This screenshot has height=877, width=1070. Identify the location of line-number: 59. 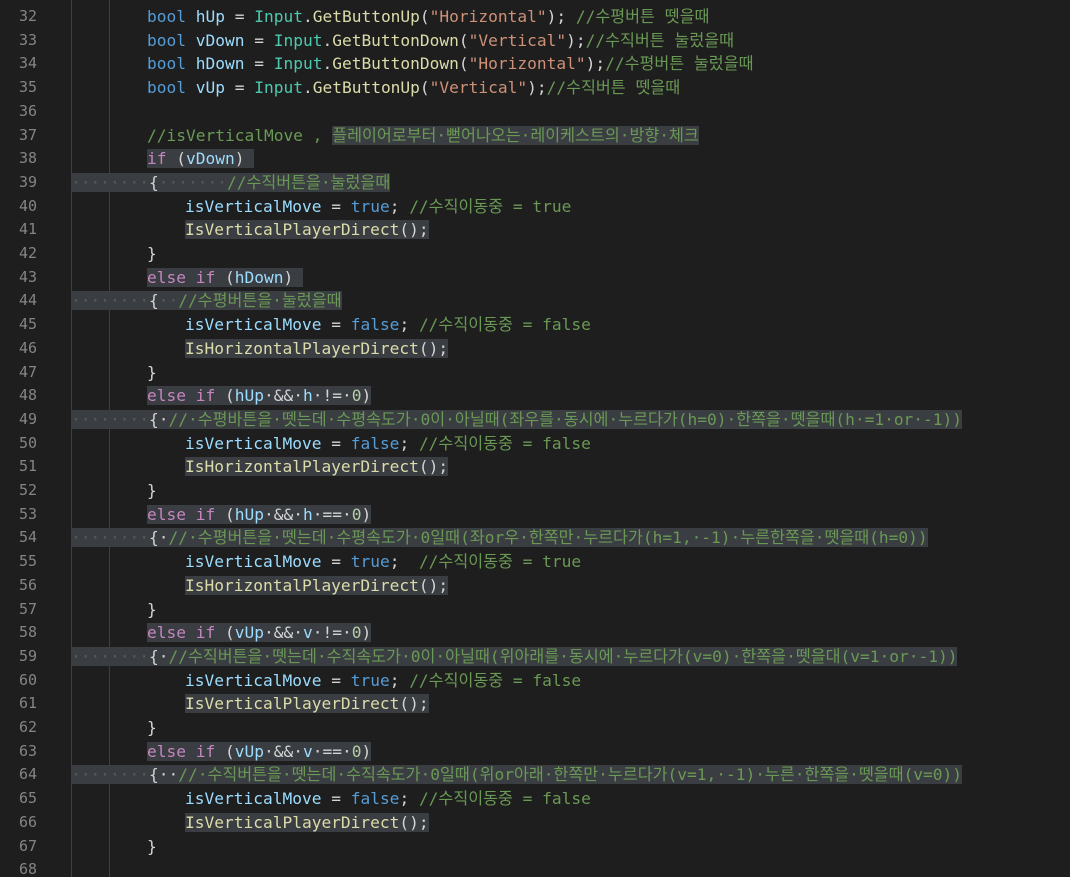
(27, 655).